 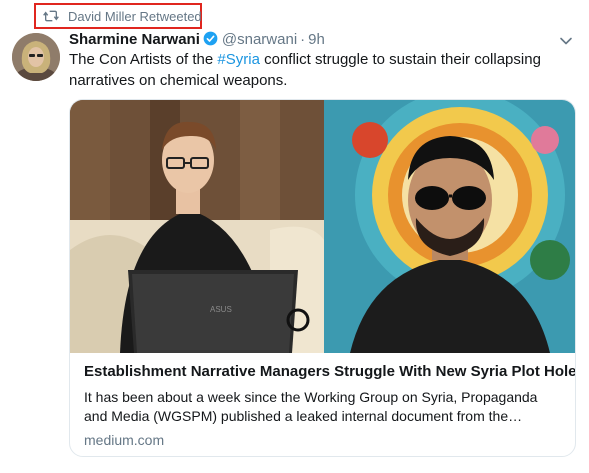 I want to click on tweet-timestamp: 9h, so click(x=316, y=39).